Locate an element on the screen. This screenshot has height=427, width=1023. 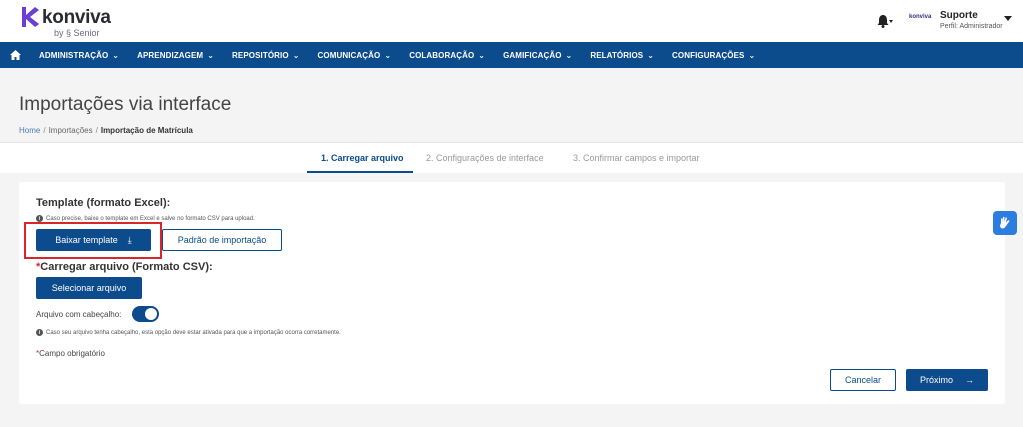
nav-item-aprendizagem: APRENDIZAGEM ⌄ is located at coordinates (175, 55).